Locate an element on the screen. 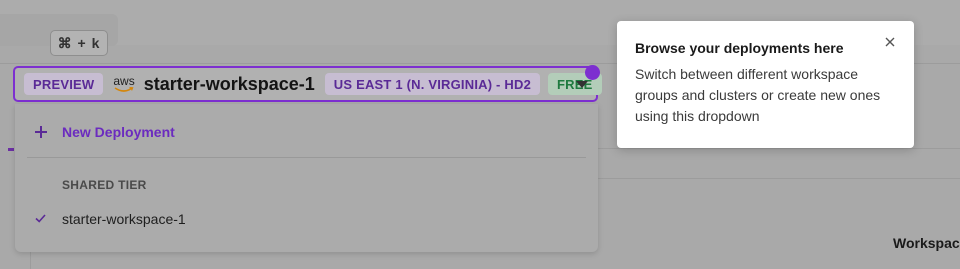  active-tab-indicator is located at coordinates (11, 149).